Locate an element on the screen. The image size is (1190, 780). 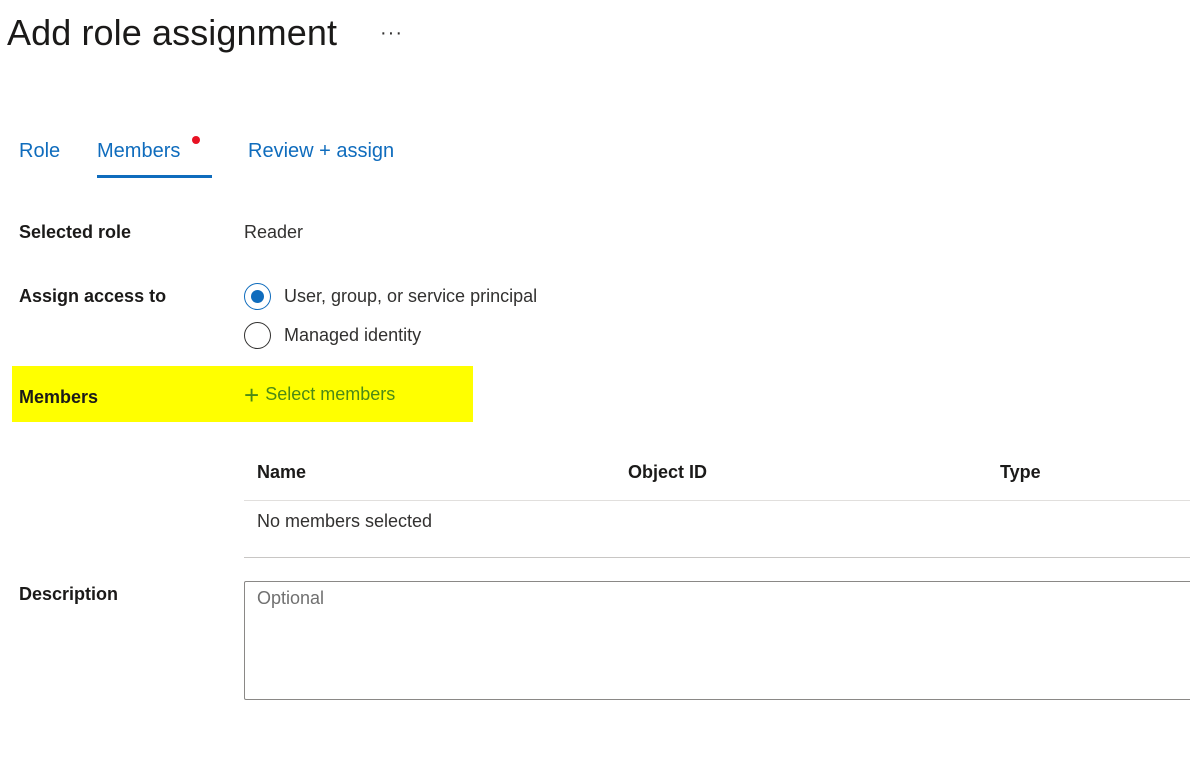
tab-members-label: Members is located at coordinates (139, 151).